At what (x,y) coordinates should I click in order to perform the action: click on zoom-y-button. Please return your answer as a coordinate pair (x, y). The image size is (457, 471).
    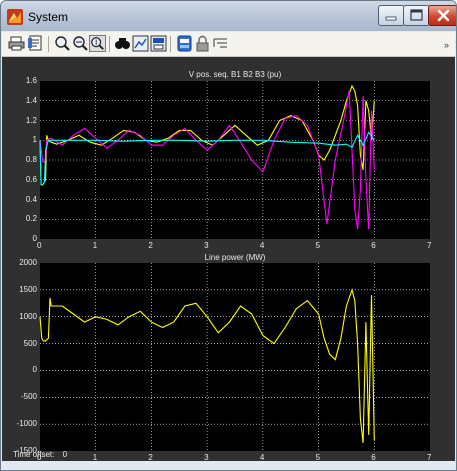
    Looking at the image, I should click on (97, 43).